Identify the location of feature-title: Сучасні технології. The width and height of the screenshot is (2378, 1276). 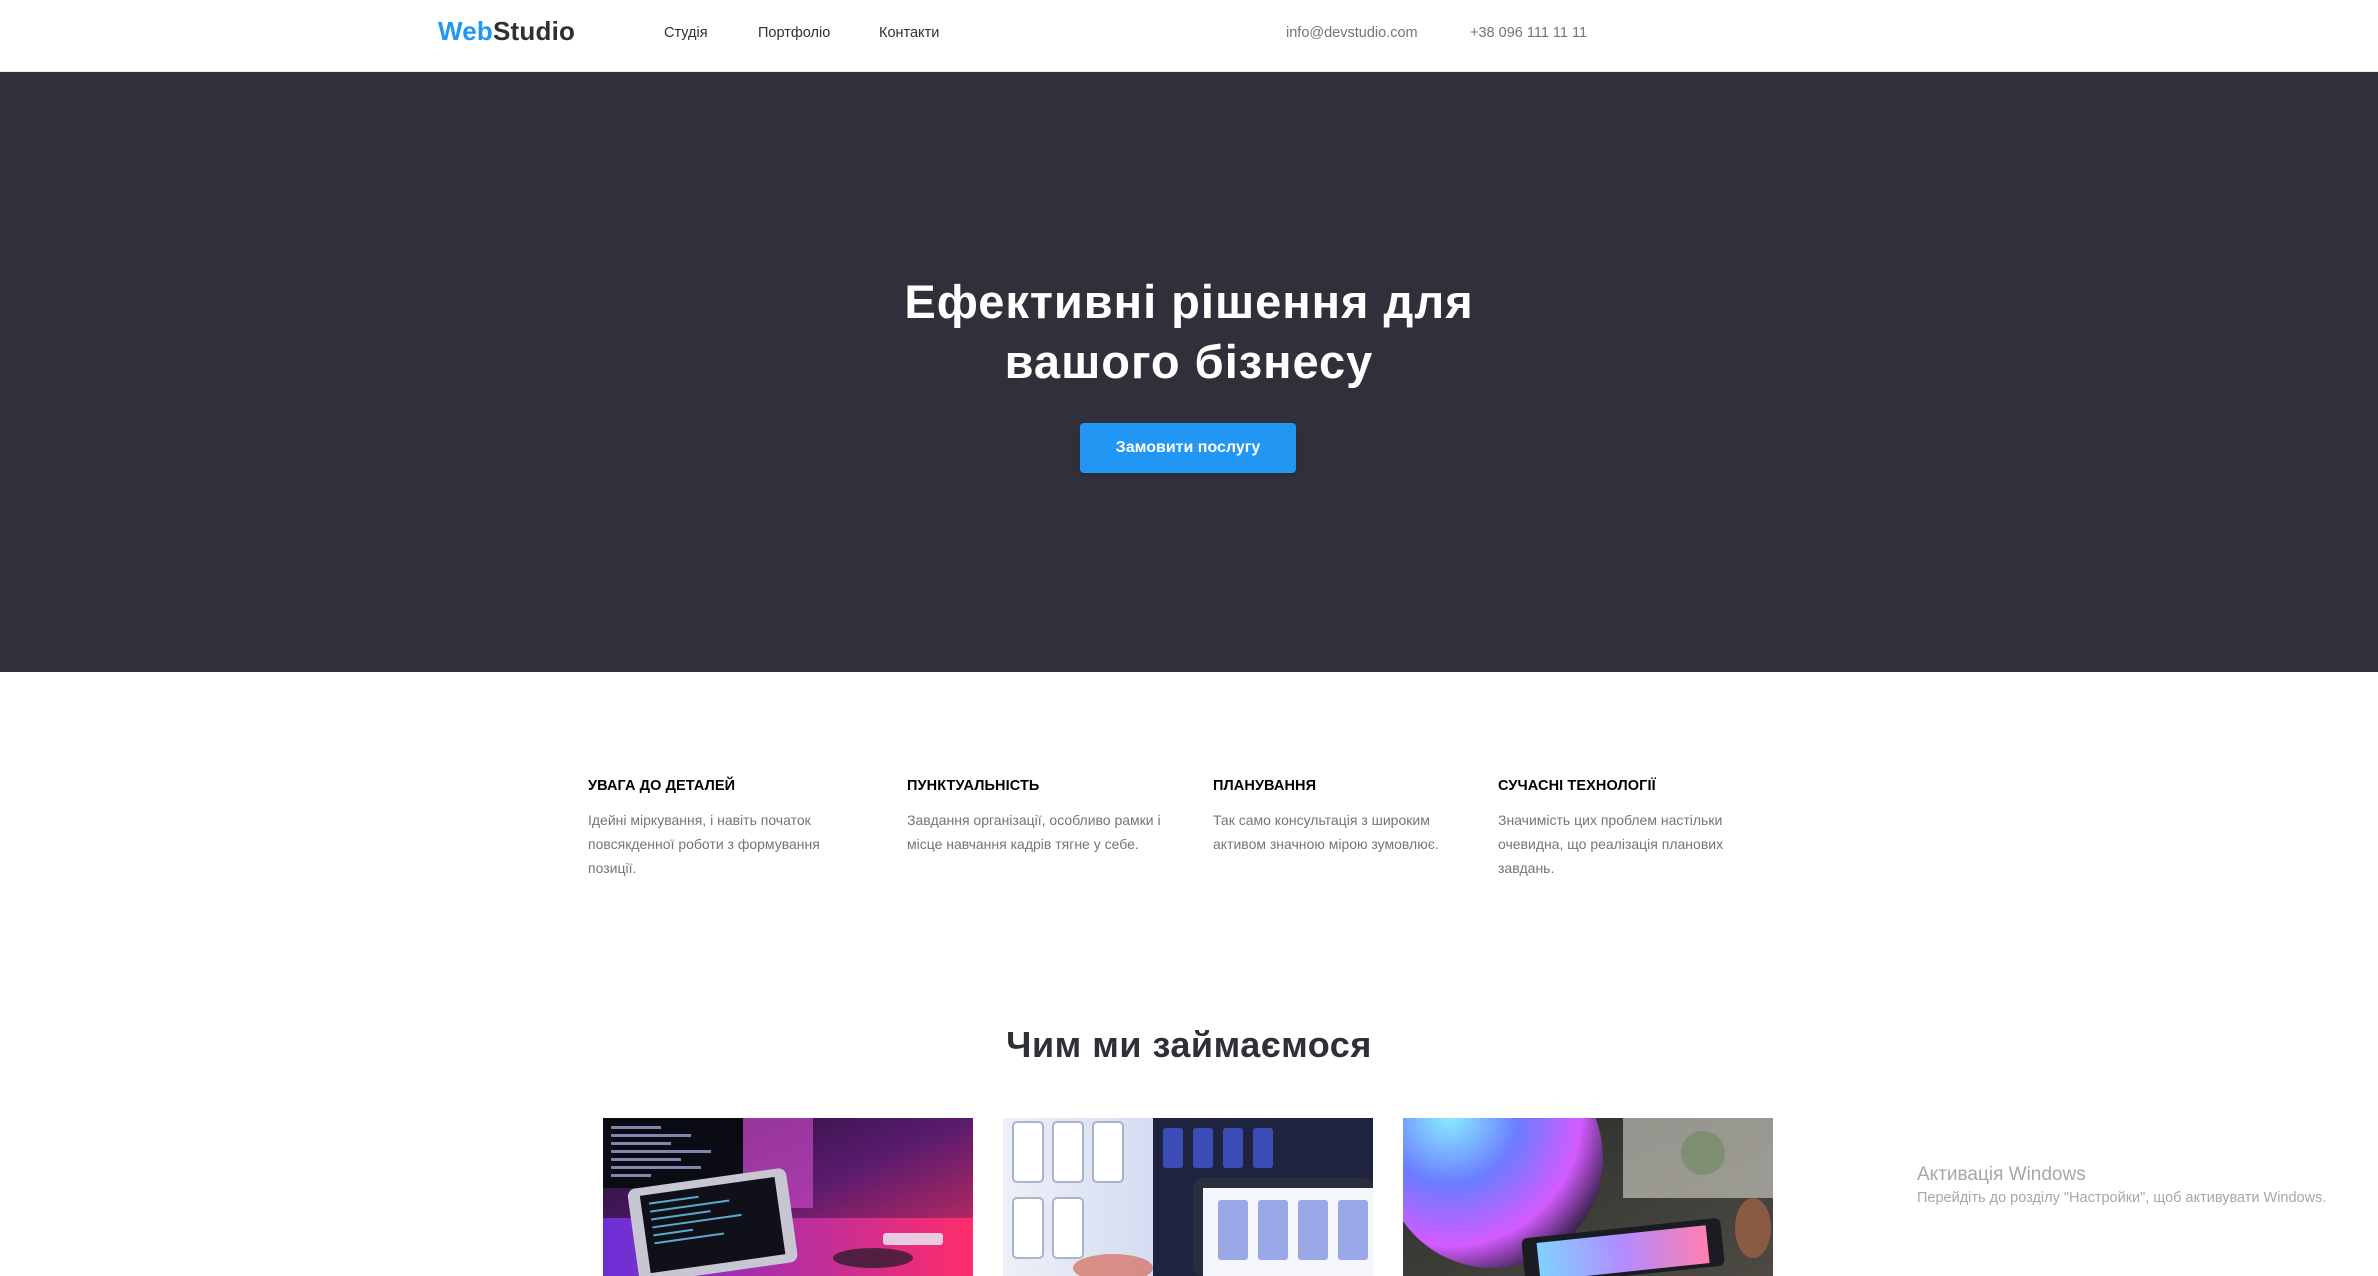
(1577, 786).